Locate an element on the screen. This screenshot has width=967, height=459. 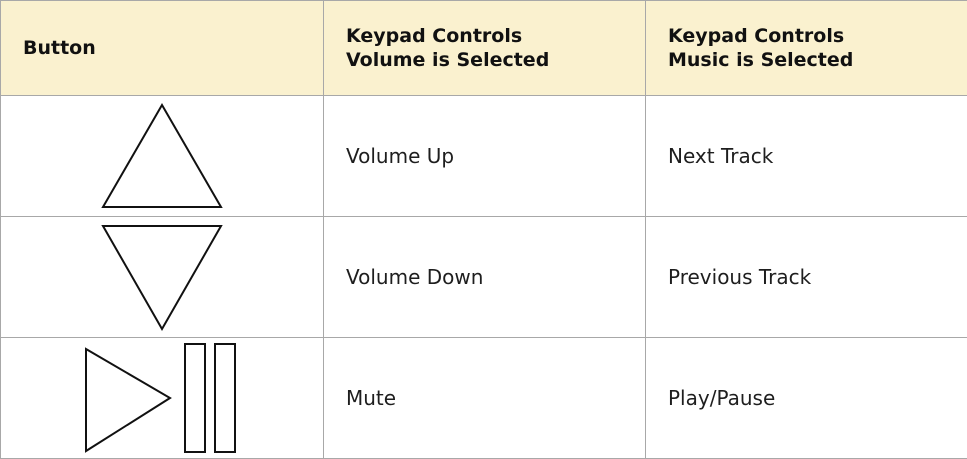
music-action-cell: Next Track is located at coordinates (806, 156).